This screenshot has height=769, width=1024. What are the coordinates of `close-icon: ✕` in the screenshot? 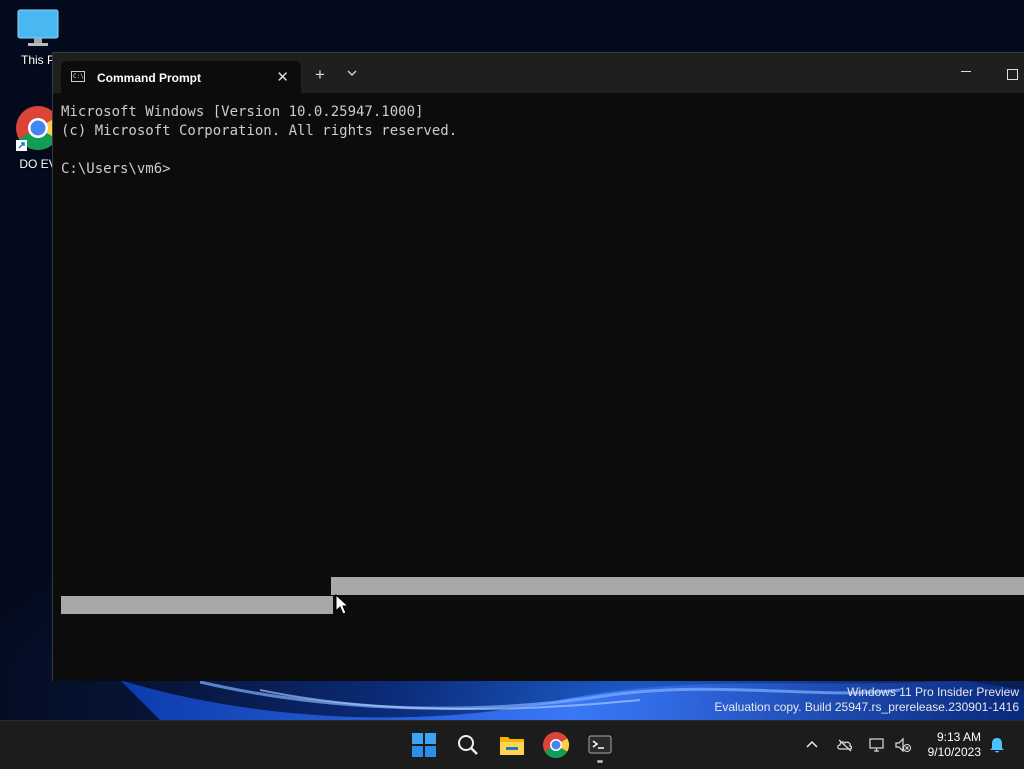 It's located at (282, 77).